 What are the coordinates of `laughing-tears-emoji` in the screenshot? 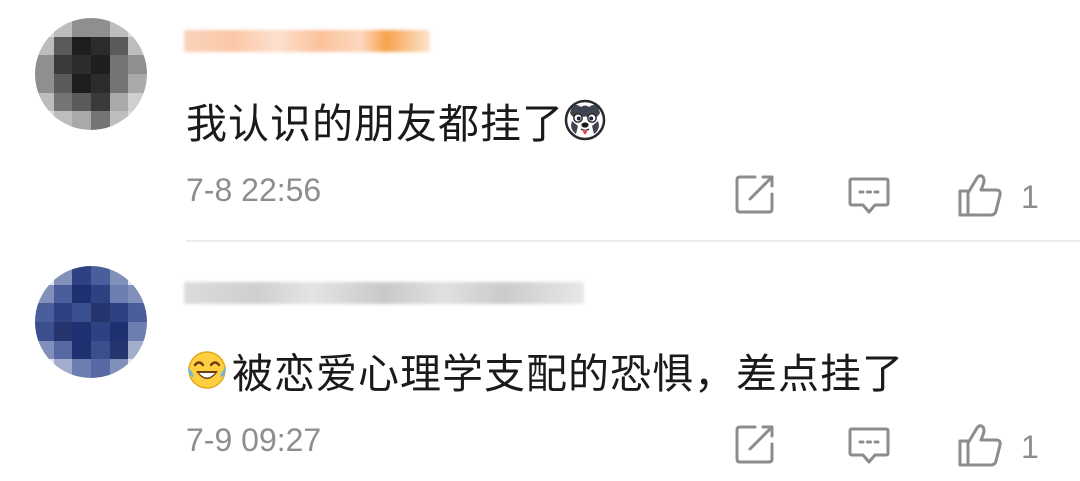 It's located at (207, 370).